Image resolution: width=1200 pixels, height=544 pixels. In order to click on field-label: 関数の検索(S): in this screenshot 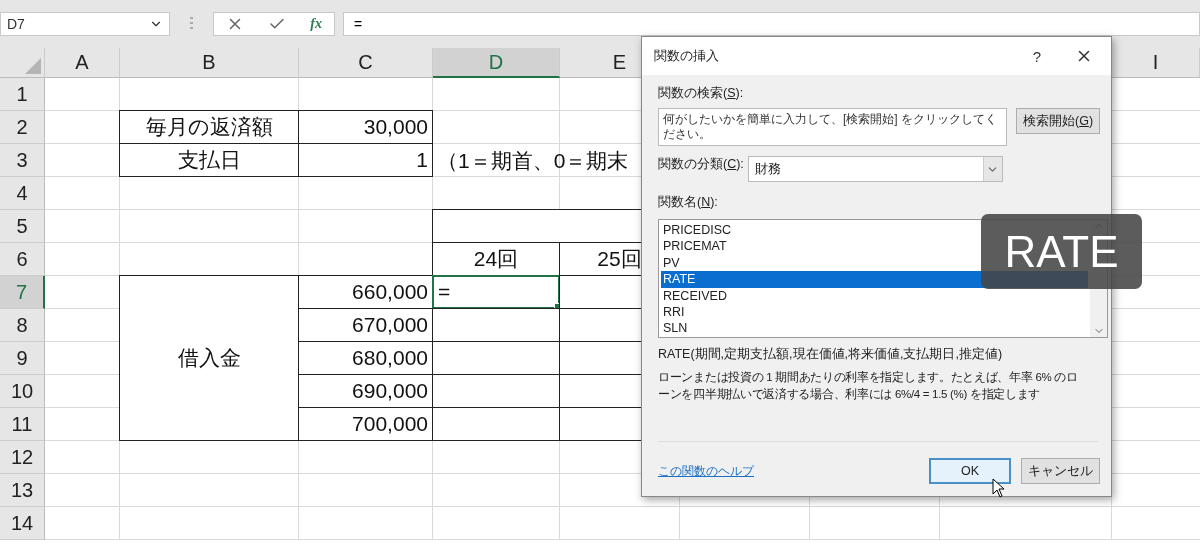, I will do `click(701, 93)`.